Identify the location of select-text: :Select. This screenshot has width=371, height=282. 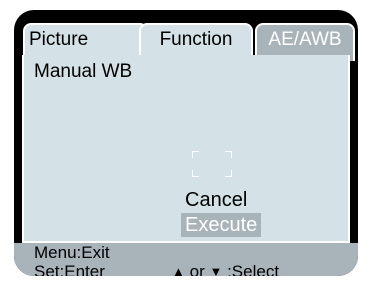
(253, 269).